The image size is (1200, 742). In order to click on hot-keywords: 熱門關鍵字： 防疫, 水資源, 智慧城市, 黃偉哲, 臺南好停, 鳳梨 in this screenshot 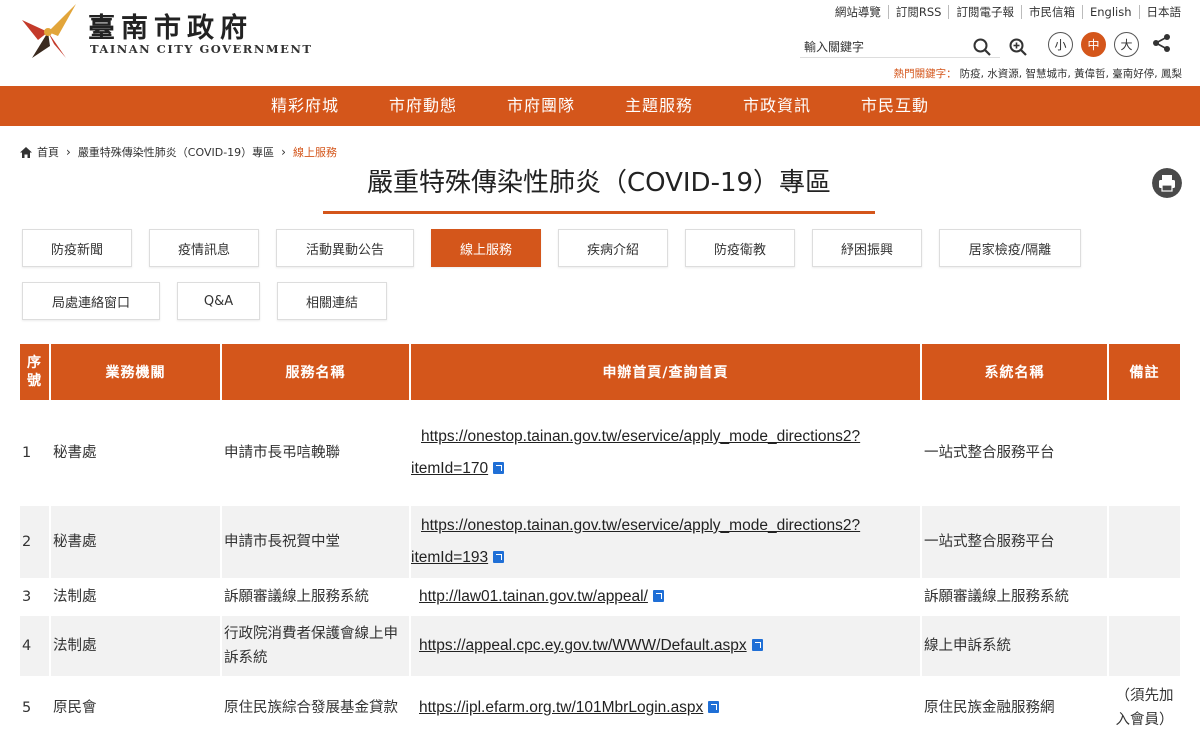, I will do `click(1038, 73)`.